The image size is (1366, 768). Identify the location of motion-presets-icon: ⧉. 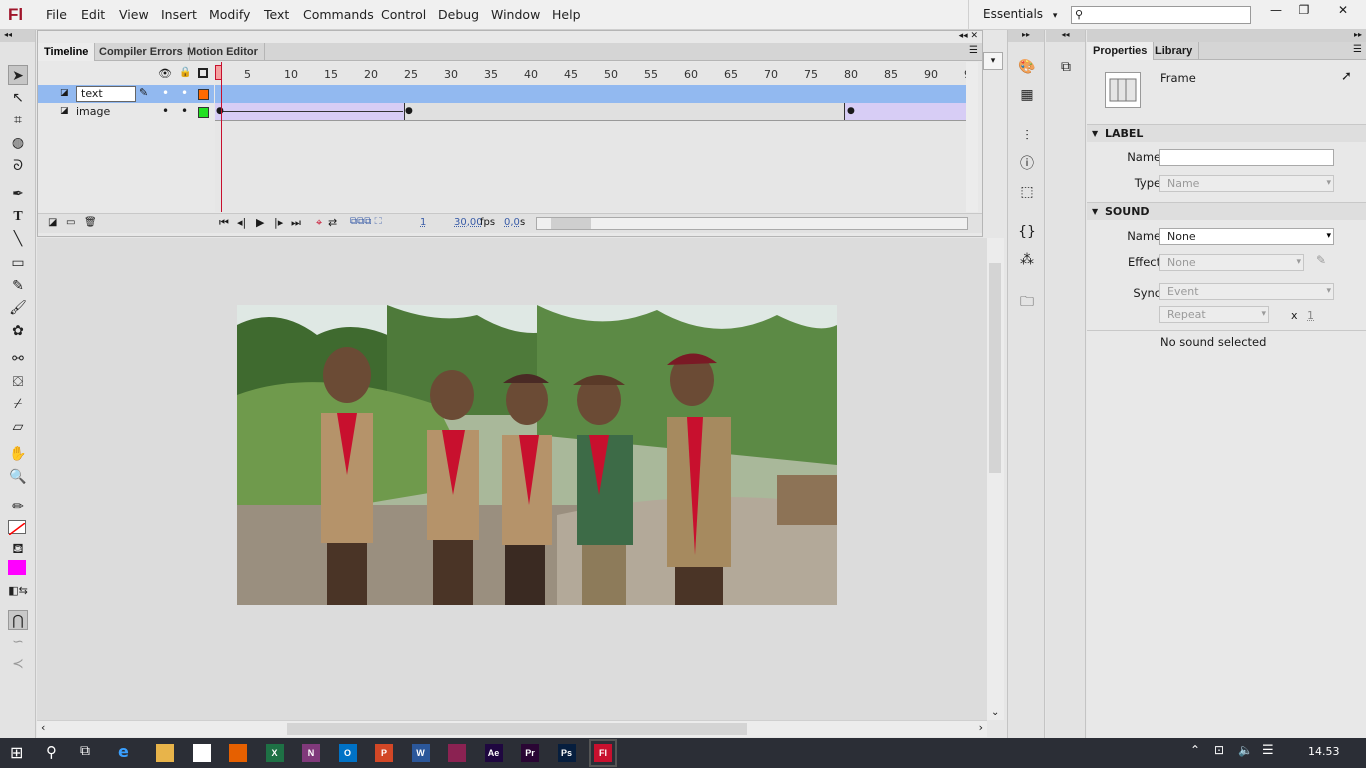
(1066, 67).